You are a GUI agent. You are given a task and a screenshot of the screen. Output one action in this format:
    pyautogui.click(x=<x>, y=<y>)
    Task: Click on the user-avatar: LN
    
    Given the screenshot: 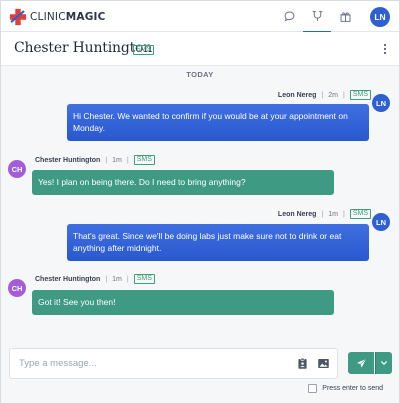 What is the action you would take?
    pyautogui.click(x=380, y=17)
    